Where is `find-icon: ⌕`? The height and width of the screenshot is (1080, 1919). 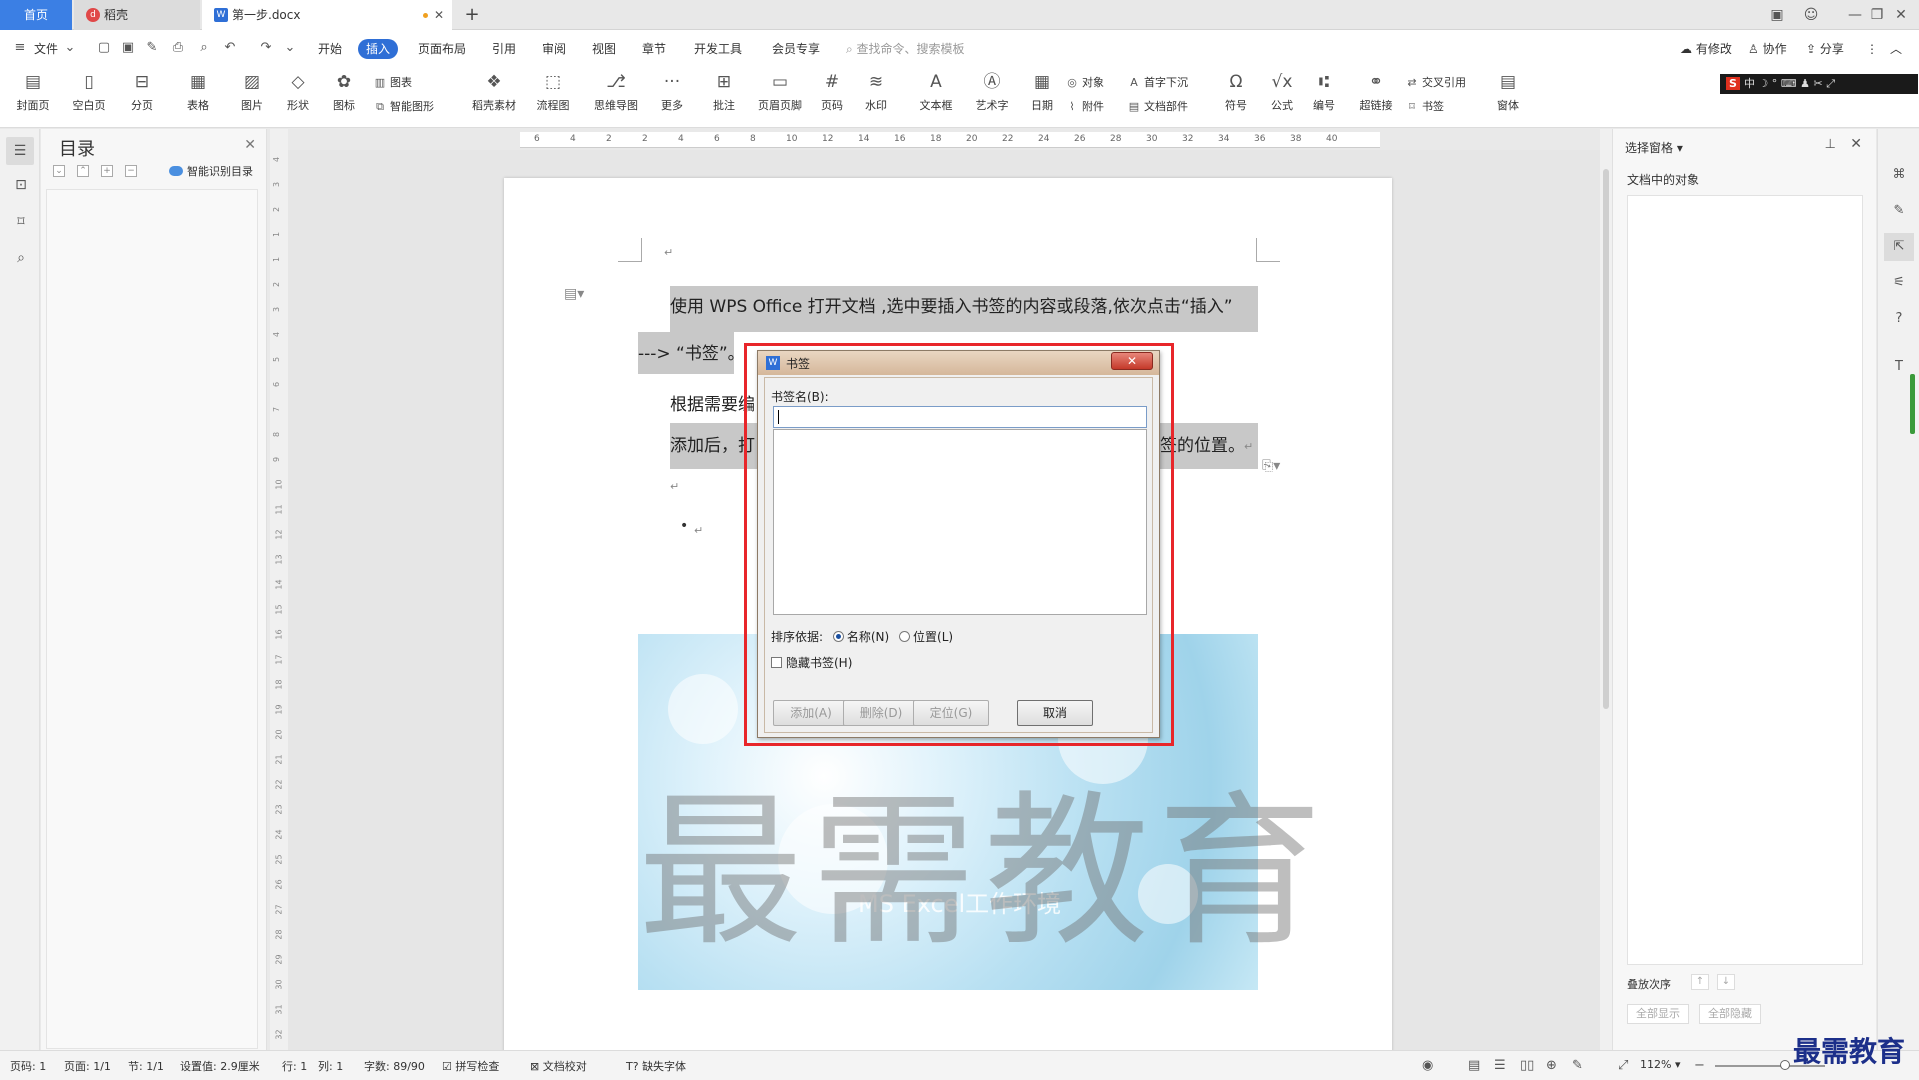
find-icon: ⌕ is located at coordinates (21, 258).